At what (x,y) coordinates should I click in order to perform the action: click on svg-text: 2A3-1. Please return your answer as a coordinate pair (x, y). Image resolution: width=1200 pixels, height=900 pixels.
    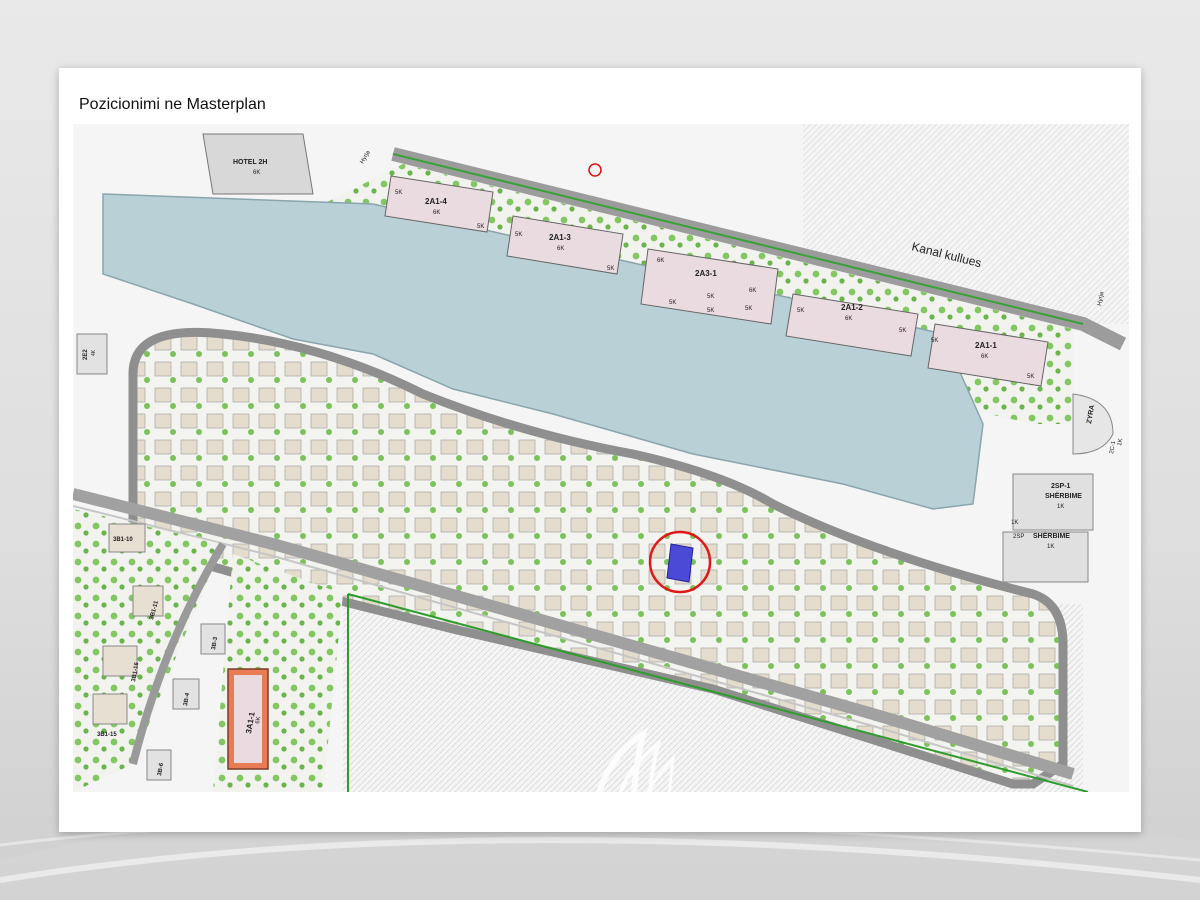
    Looking at the image, I should click on (706, 273).